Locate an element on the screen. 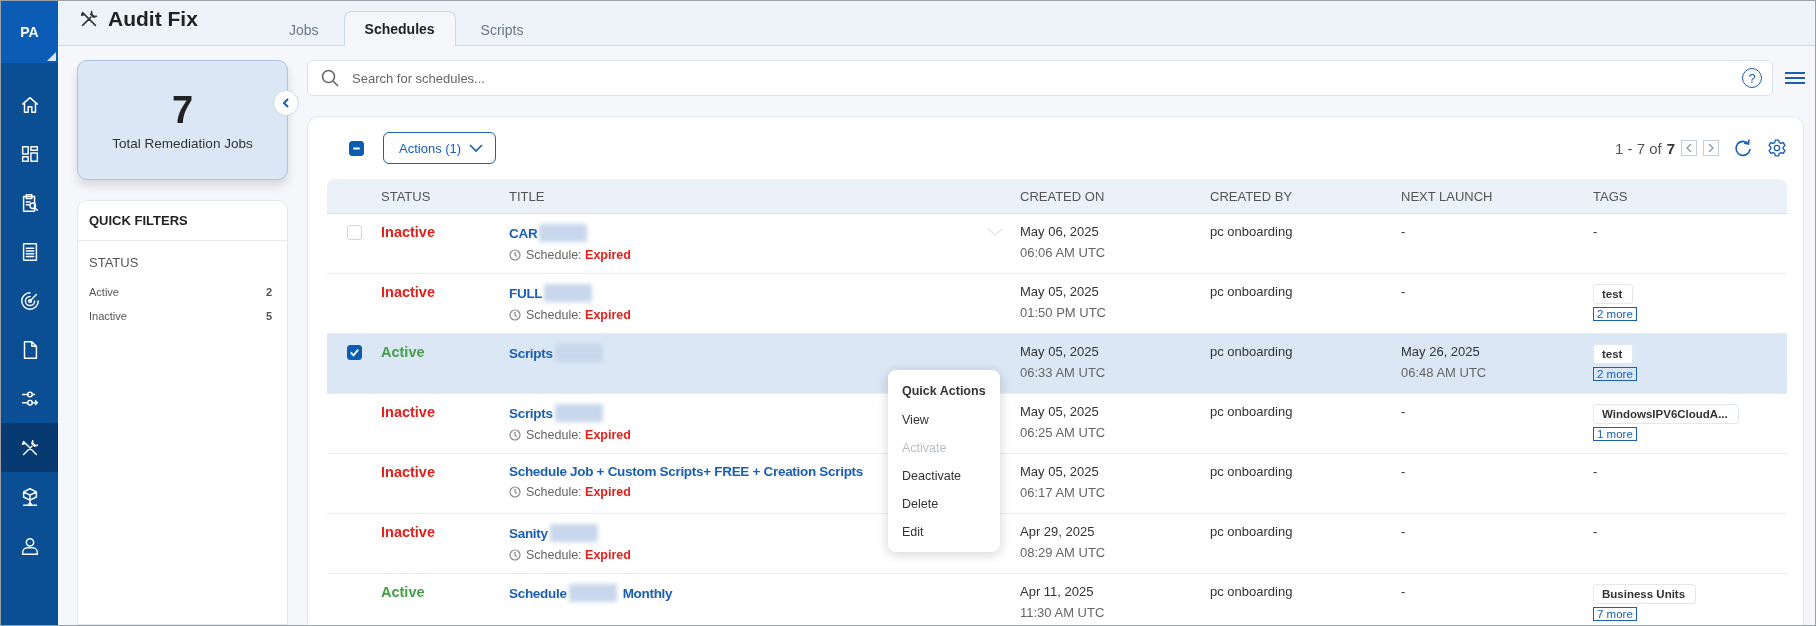 This screenshot has width=1816, height=626. chevron-right-icon is located at coordinates (1711, 148).